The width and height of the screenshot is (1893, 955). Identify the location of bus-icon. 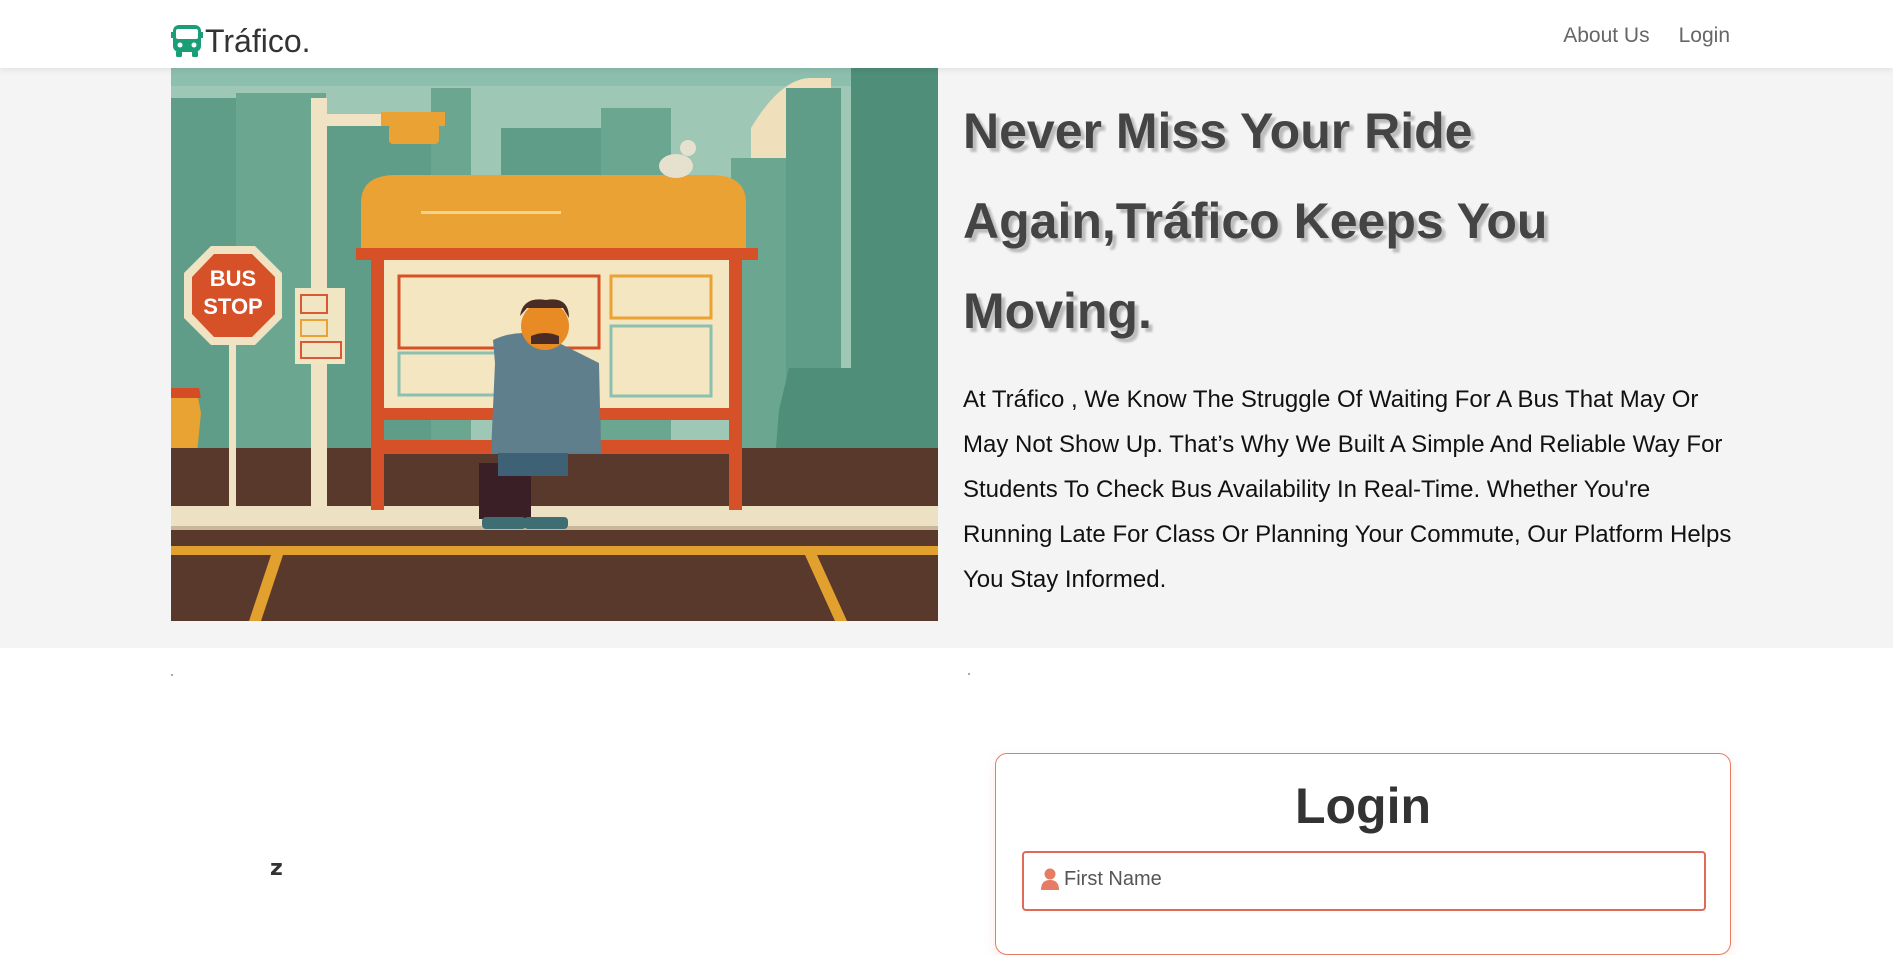
(187, 41).